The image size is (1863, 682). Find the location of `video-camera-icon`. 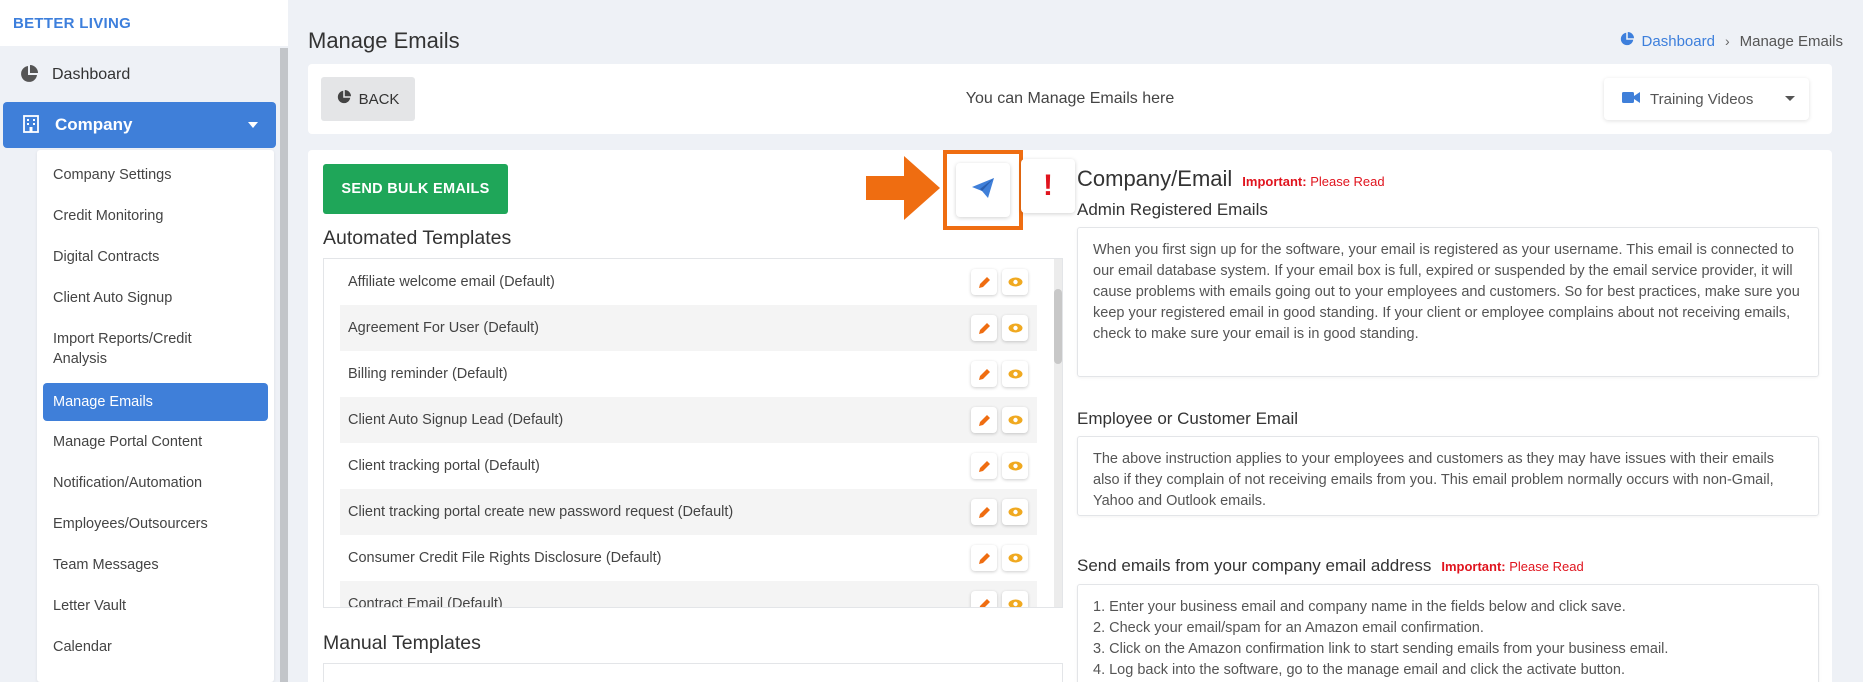

video-camera-icon is located at coordinates (1631, 99).